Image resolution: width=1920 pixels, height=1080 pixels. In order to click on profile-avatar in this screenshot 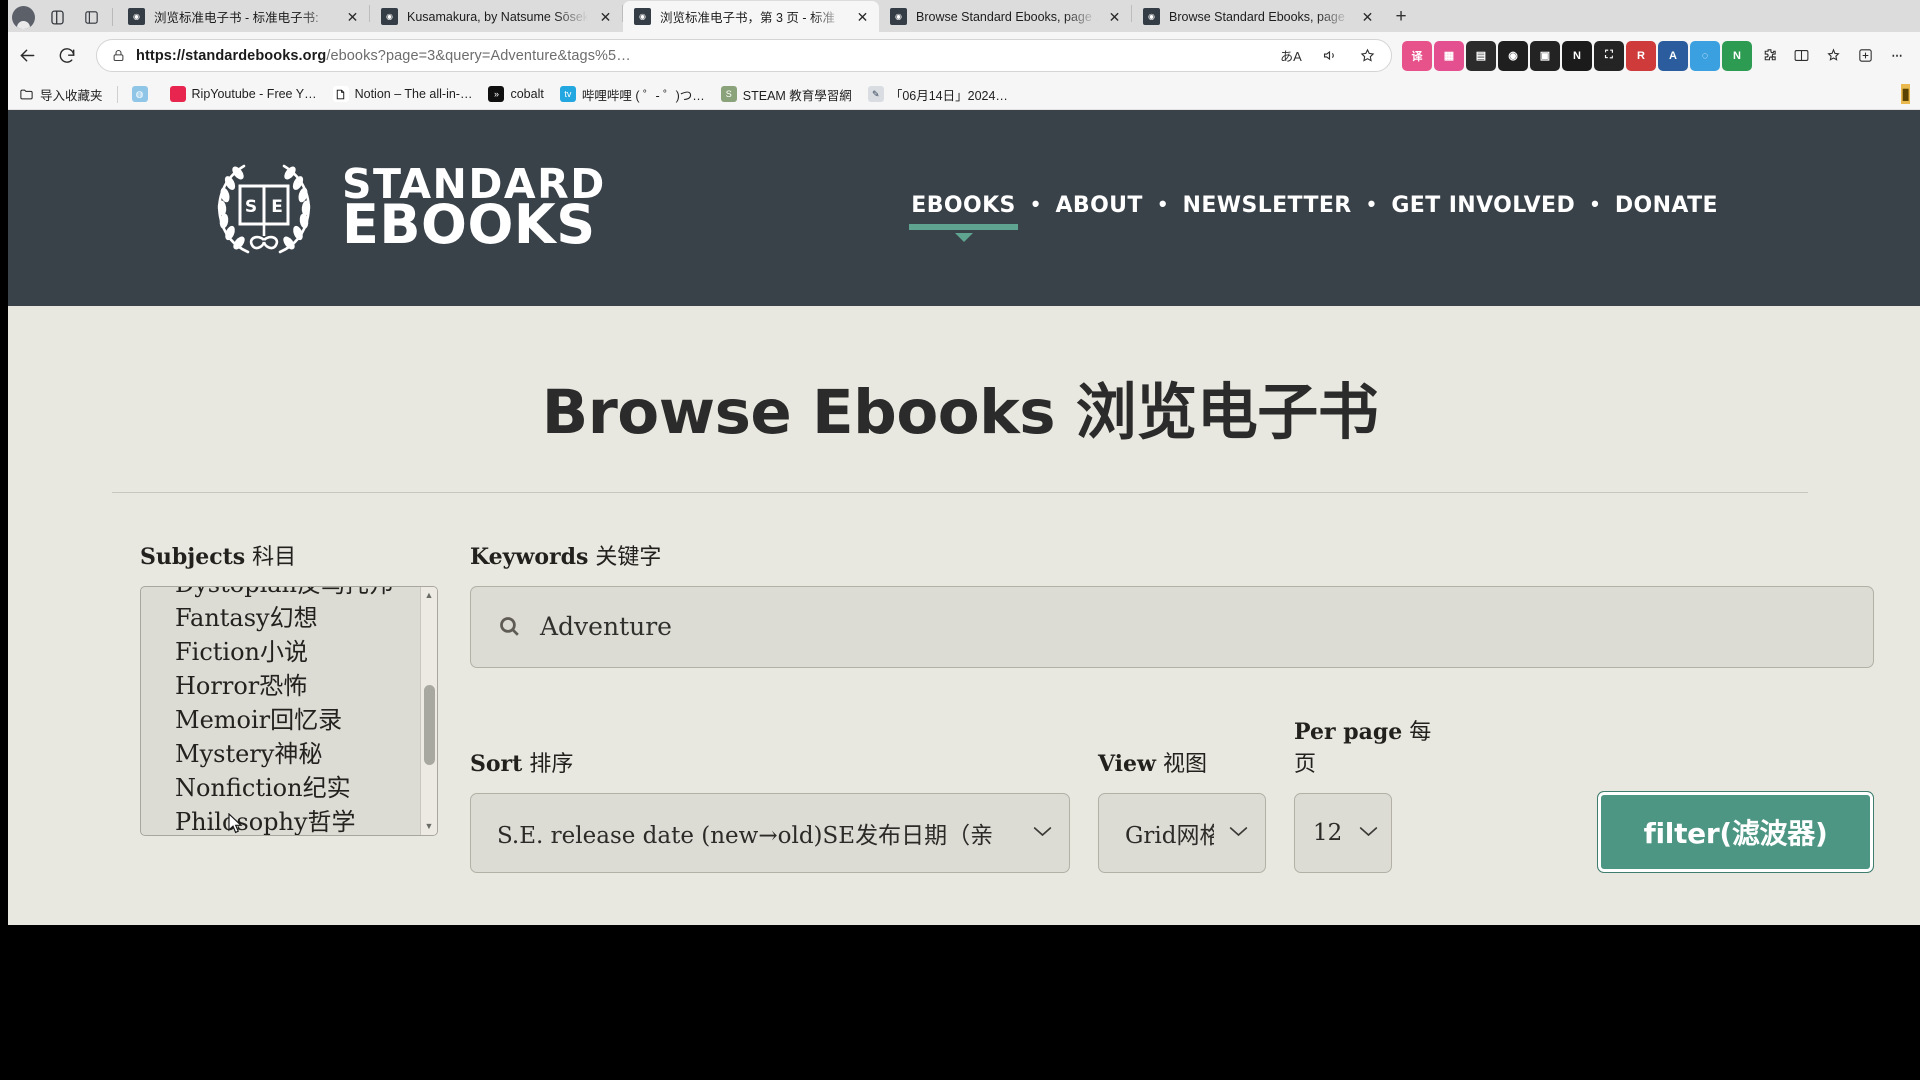, I will do `click(23, 17)`.